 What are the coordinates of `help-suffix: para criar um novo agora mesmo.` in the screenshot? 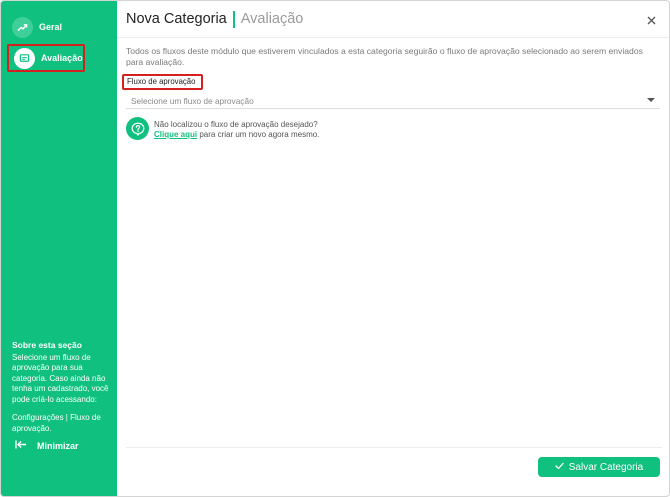 It's located at (258, 134).